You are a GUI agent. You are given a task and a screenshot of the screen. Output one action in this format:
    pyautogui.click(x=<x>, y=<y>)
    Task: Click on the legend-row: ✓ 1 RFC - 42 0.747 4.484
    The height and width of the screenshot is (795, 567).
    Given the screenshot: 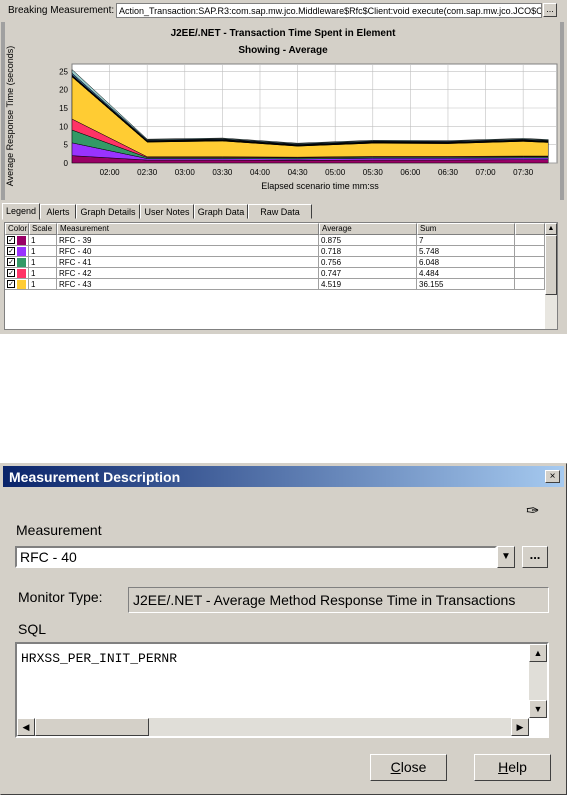 What is the action you would take?
    pyautogui.click(x=275, y=273)
    